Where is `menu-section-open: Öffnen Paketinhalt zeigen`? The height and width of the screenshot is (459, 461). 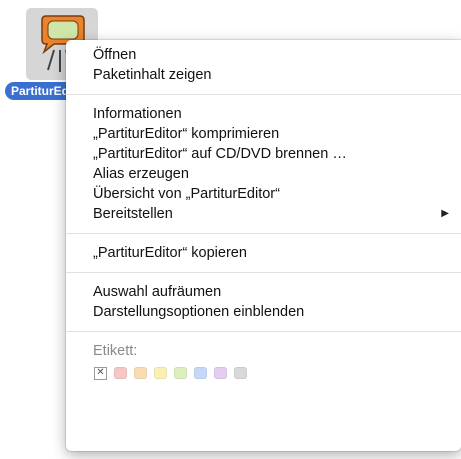 menu-section-open: Öffnen Paketinhalt zeigen is located at coordinates (263, 65).